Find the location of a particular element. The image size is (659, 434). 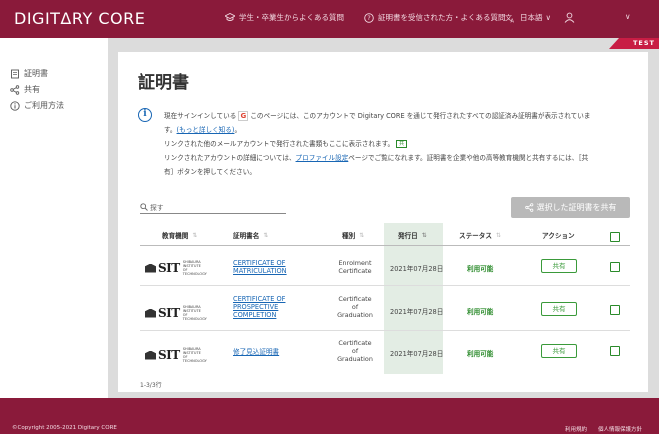

nav-student-faq: 学生・卒業生からよくある質問 is located at coordinates (284, 17).